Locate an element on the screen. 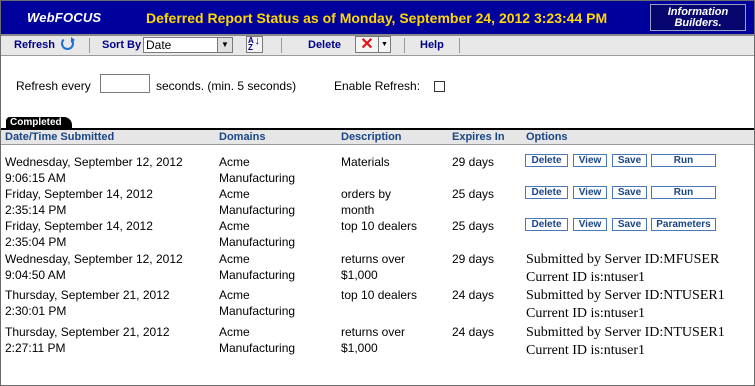 The width and height of the screenshot is (755, 386). submitted-time: 2:35:14 PM is located at coordinates (36, 210).